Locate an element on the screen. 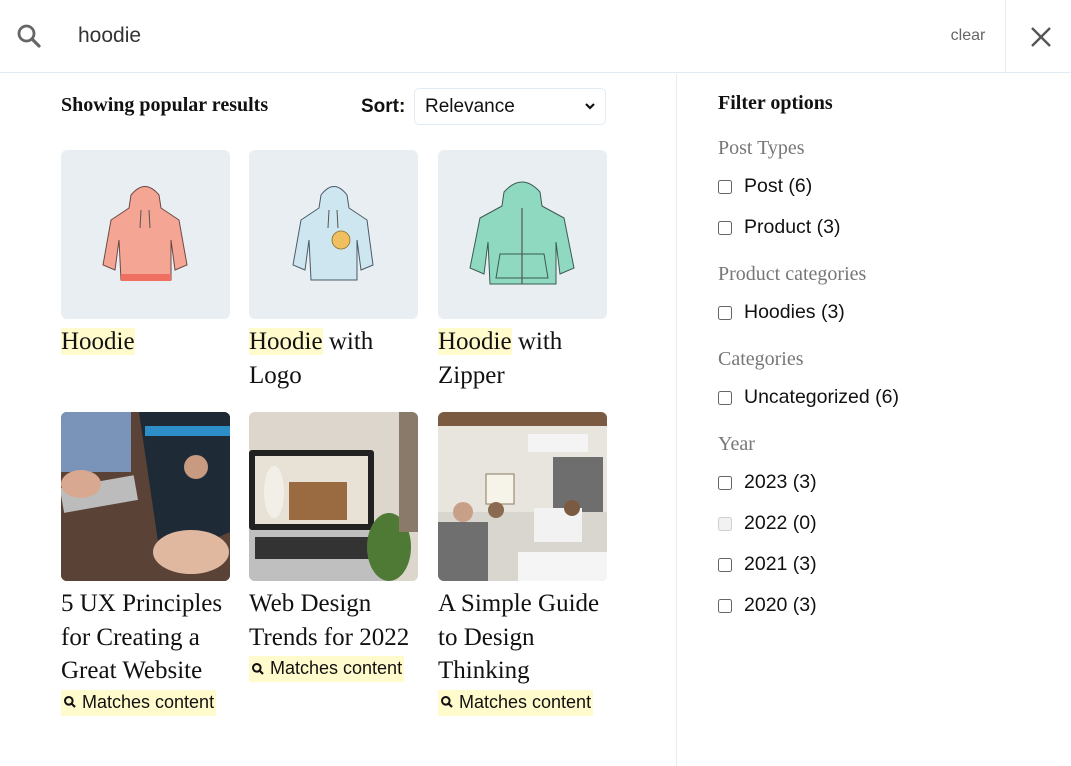  orange-hoodie-image is located at coordinates (145, 234).